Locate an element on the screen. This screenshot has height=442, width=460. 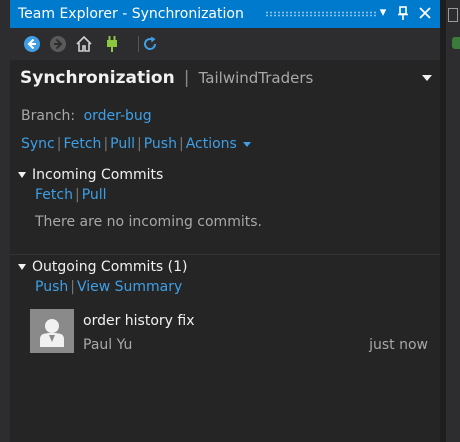
outgoing-commits-header: Outgoing Commits (1) is located at coordinates (103, 267).